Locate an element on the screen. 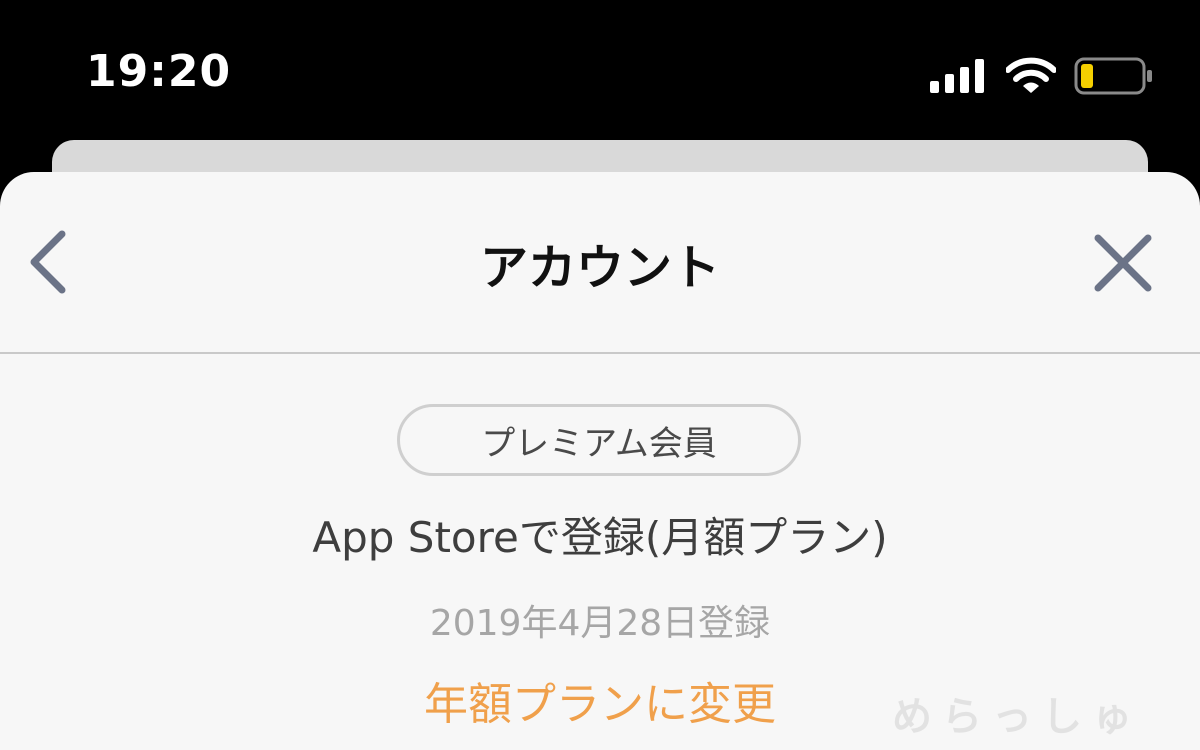 The height and width of the screenshot is (750, 1200). membership-badge: プレミアム会員 is located at coordinates (599, 440).